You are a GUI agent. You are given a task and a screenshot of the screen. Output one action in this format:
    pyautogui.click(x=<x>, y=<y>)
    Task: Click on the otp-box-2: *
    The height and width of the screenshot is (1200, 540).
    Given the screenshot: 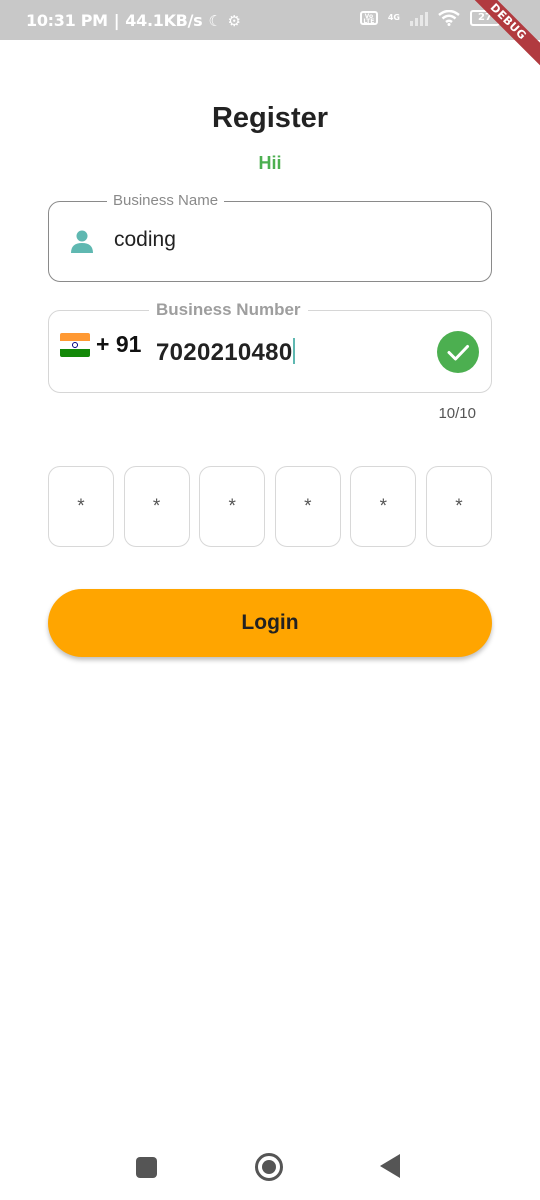 What is the action you would take?
    pyautogui.click(x=156, y=506)
    